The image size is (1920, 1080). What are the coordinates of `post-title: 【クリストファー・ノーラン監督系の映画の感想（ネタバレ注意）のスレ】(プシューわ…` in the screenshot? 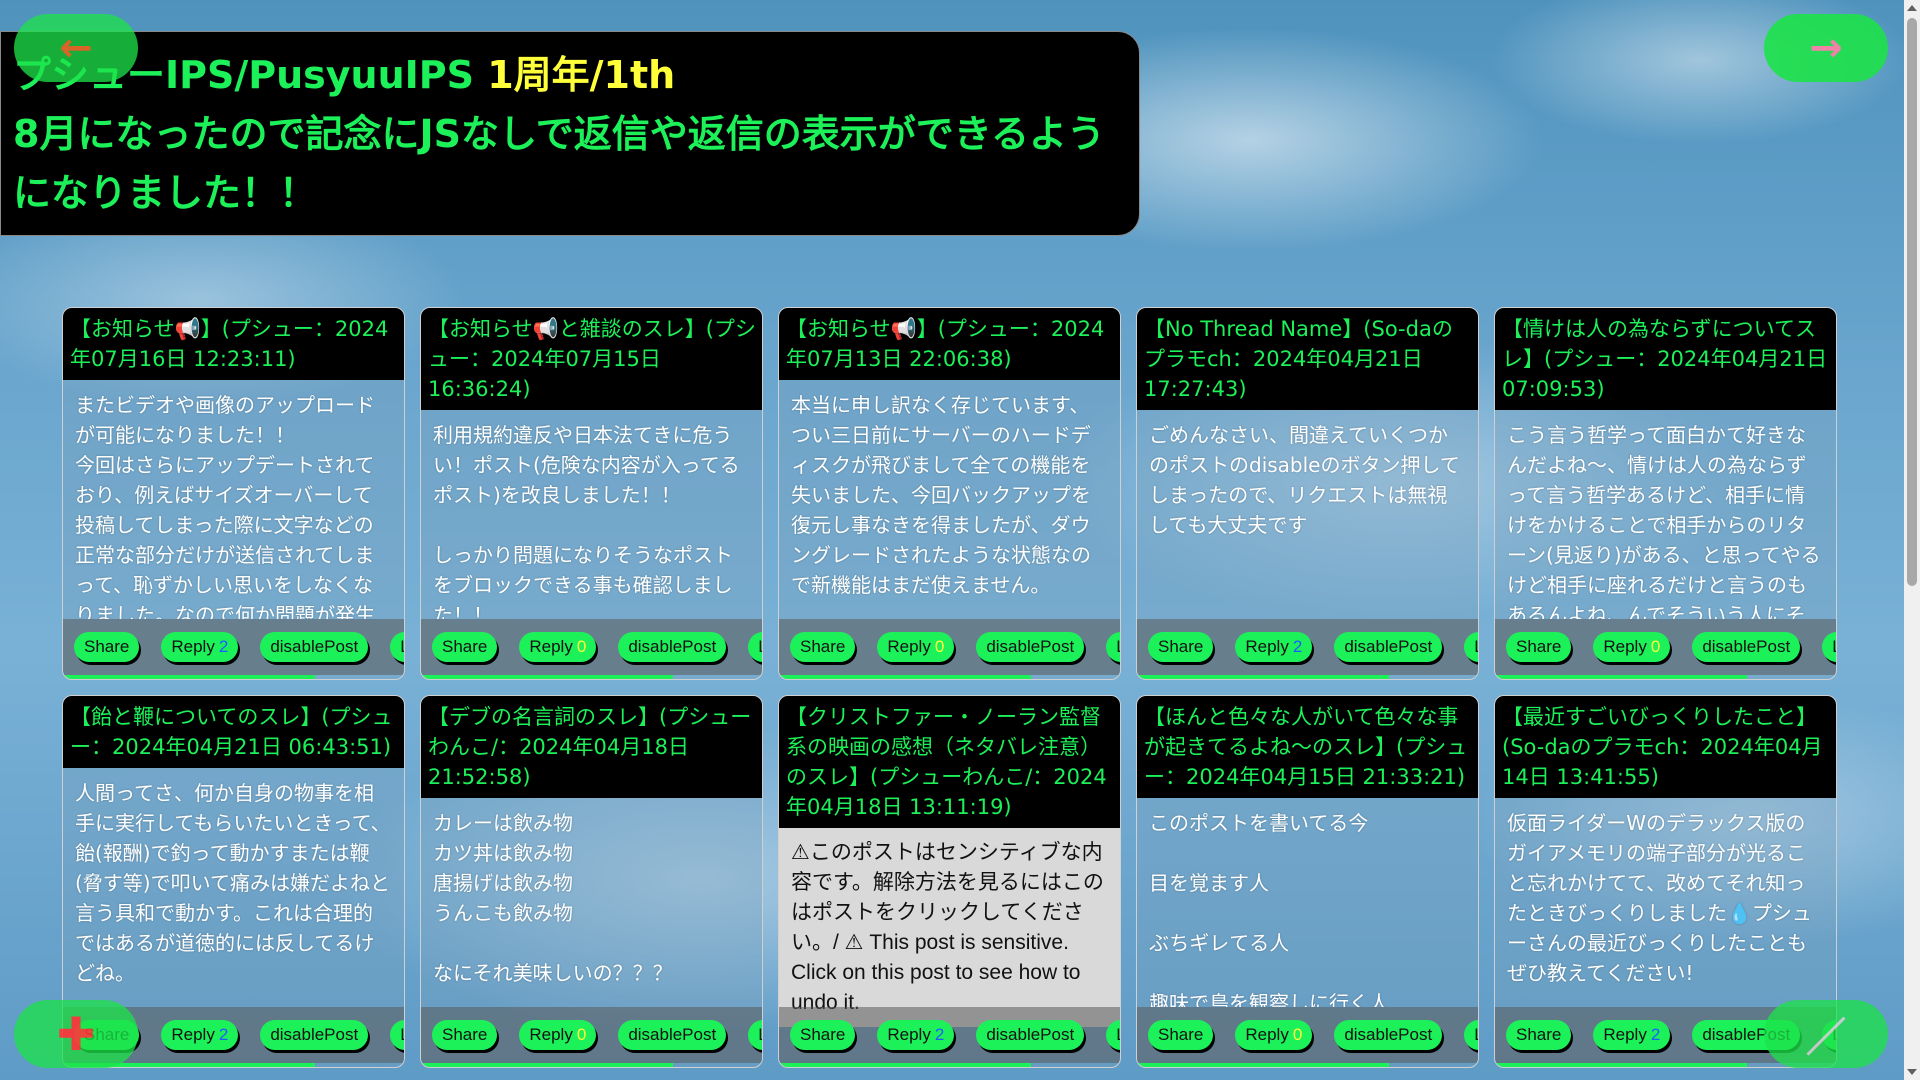 It's located at (949, 762).